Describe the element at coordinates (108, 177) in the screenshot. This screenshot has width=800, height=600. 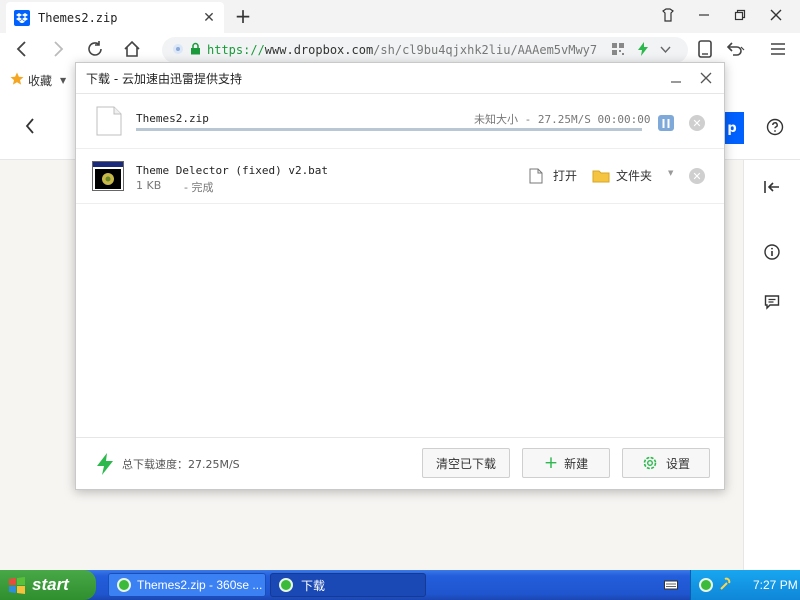
I see `batch-file-icon` at that location.